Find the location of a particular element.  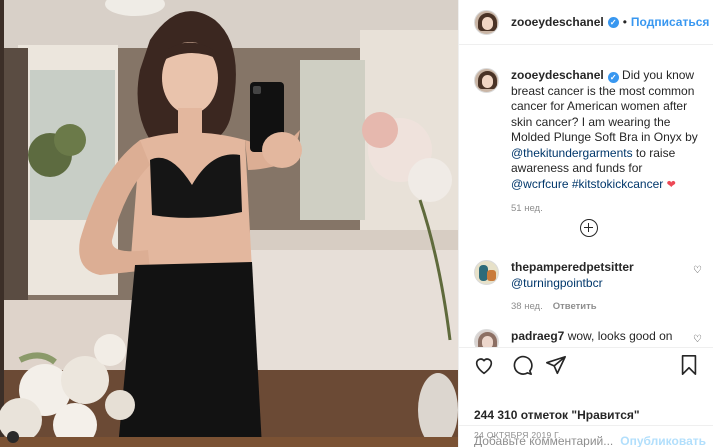

publish-button: Опубликовать is located at coordinates (663, 440).